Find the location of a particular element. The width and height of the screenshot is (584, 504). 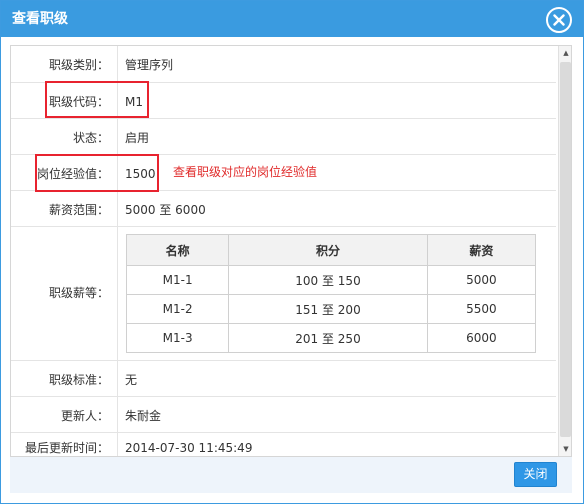

table-cell: 6000 is located at coordinates (481, 338).